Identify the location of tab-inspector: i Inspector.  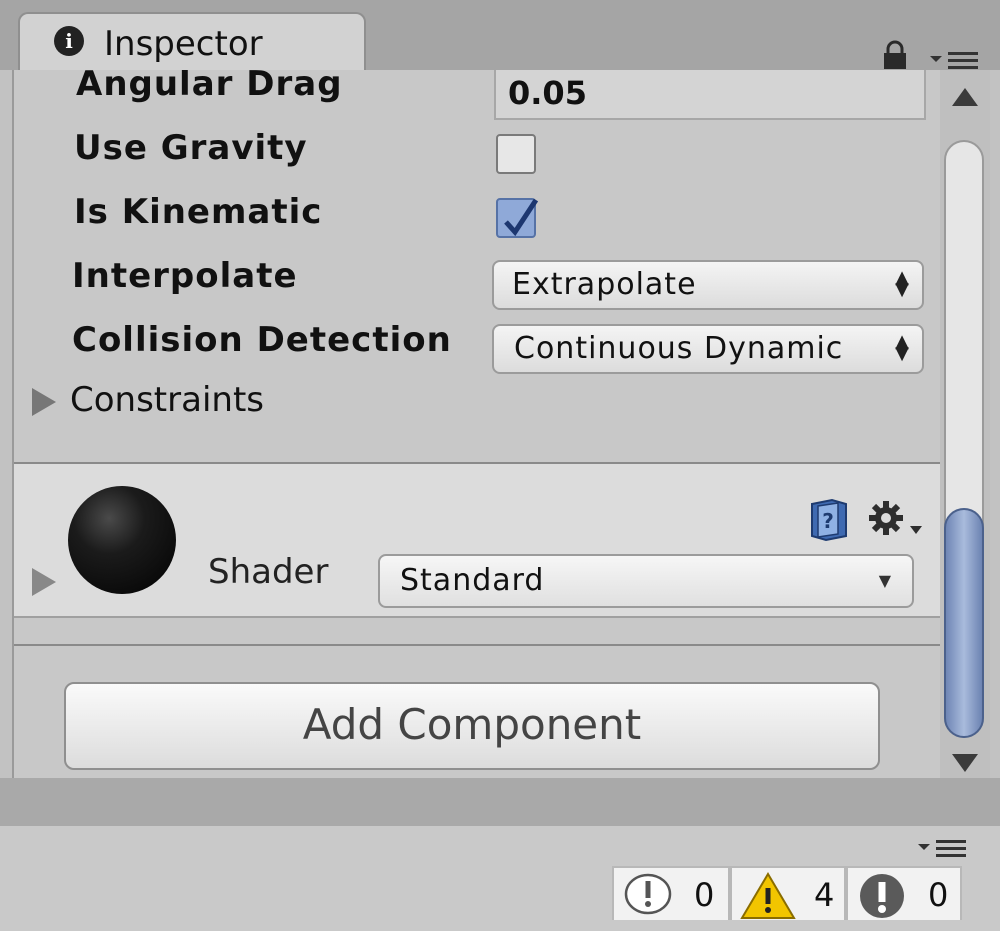
(192, 42).